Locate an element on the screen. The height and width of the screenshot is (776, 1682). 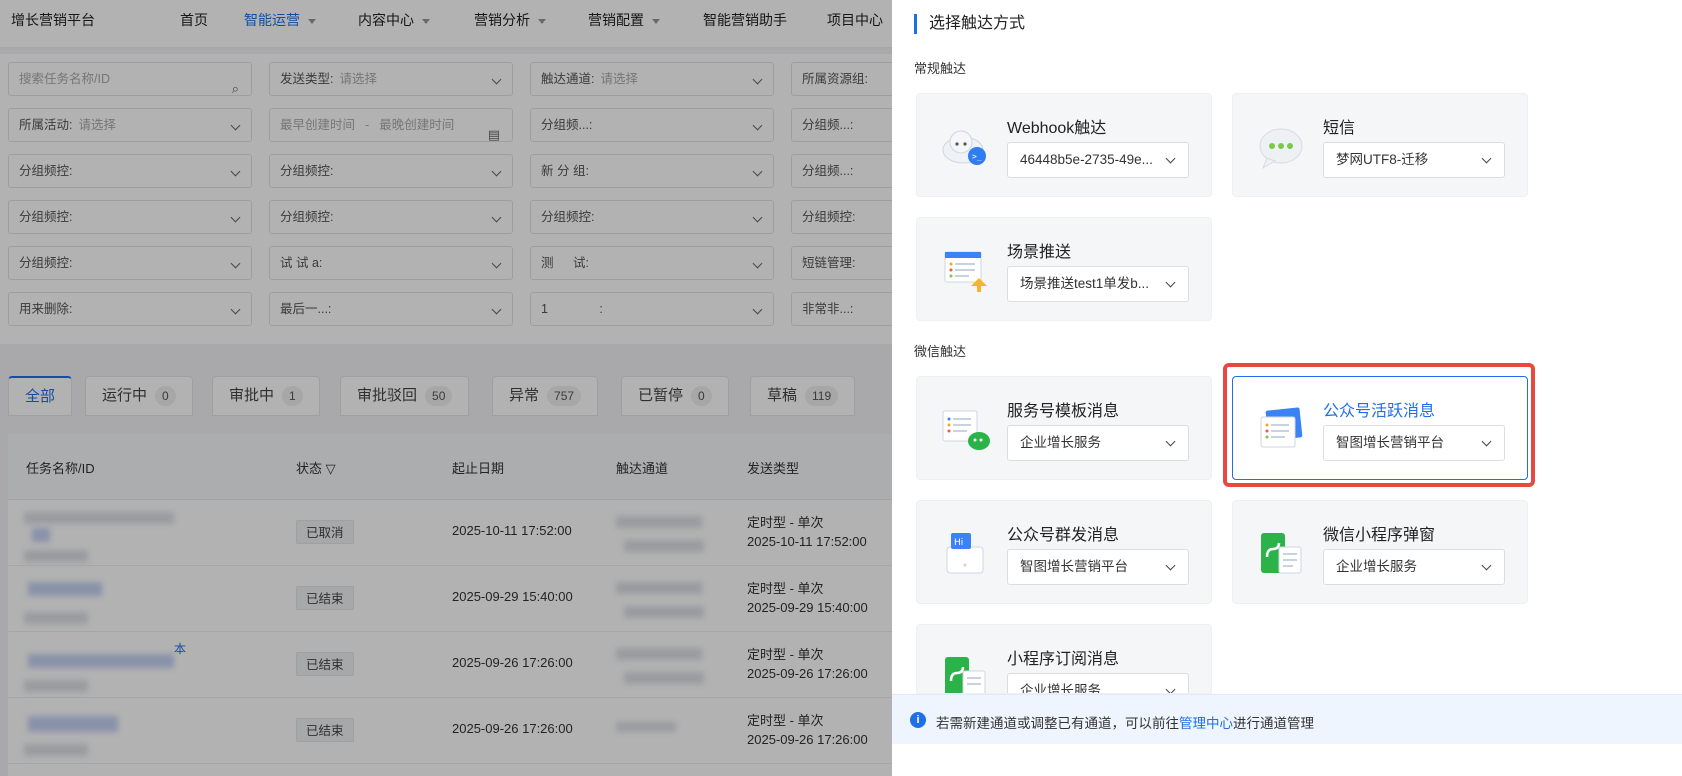
template-message-icon is located at coordinates (966, 430).